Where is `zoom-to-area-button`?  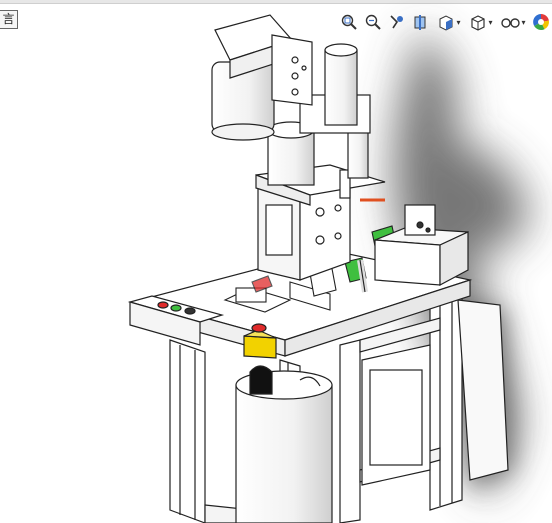 zoom-to-area-button is located at coordinates (373, 22).